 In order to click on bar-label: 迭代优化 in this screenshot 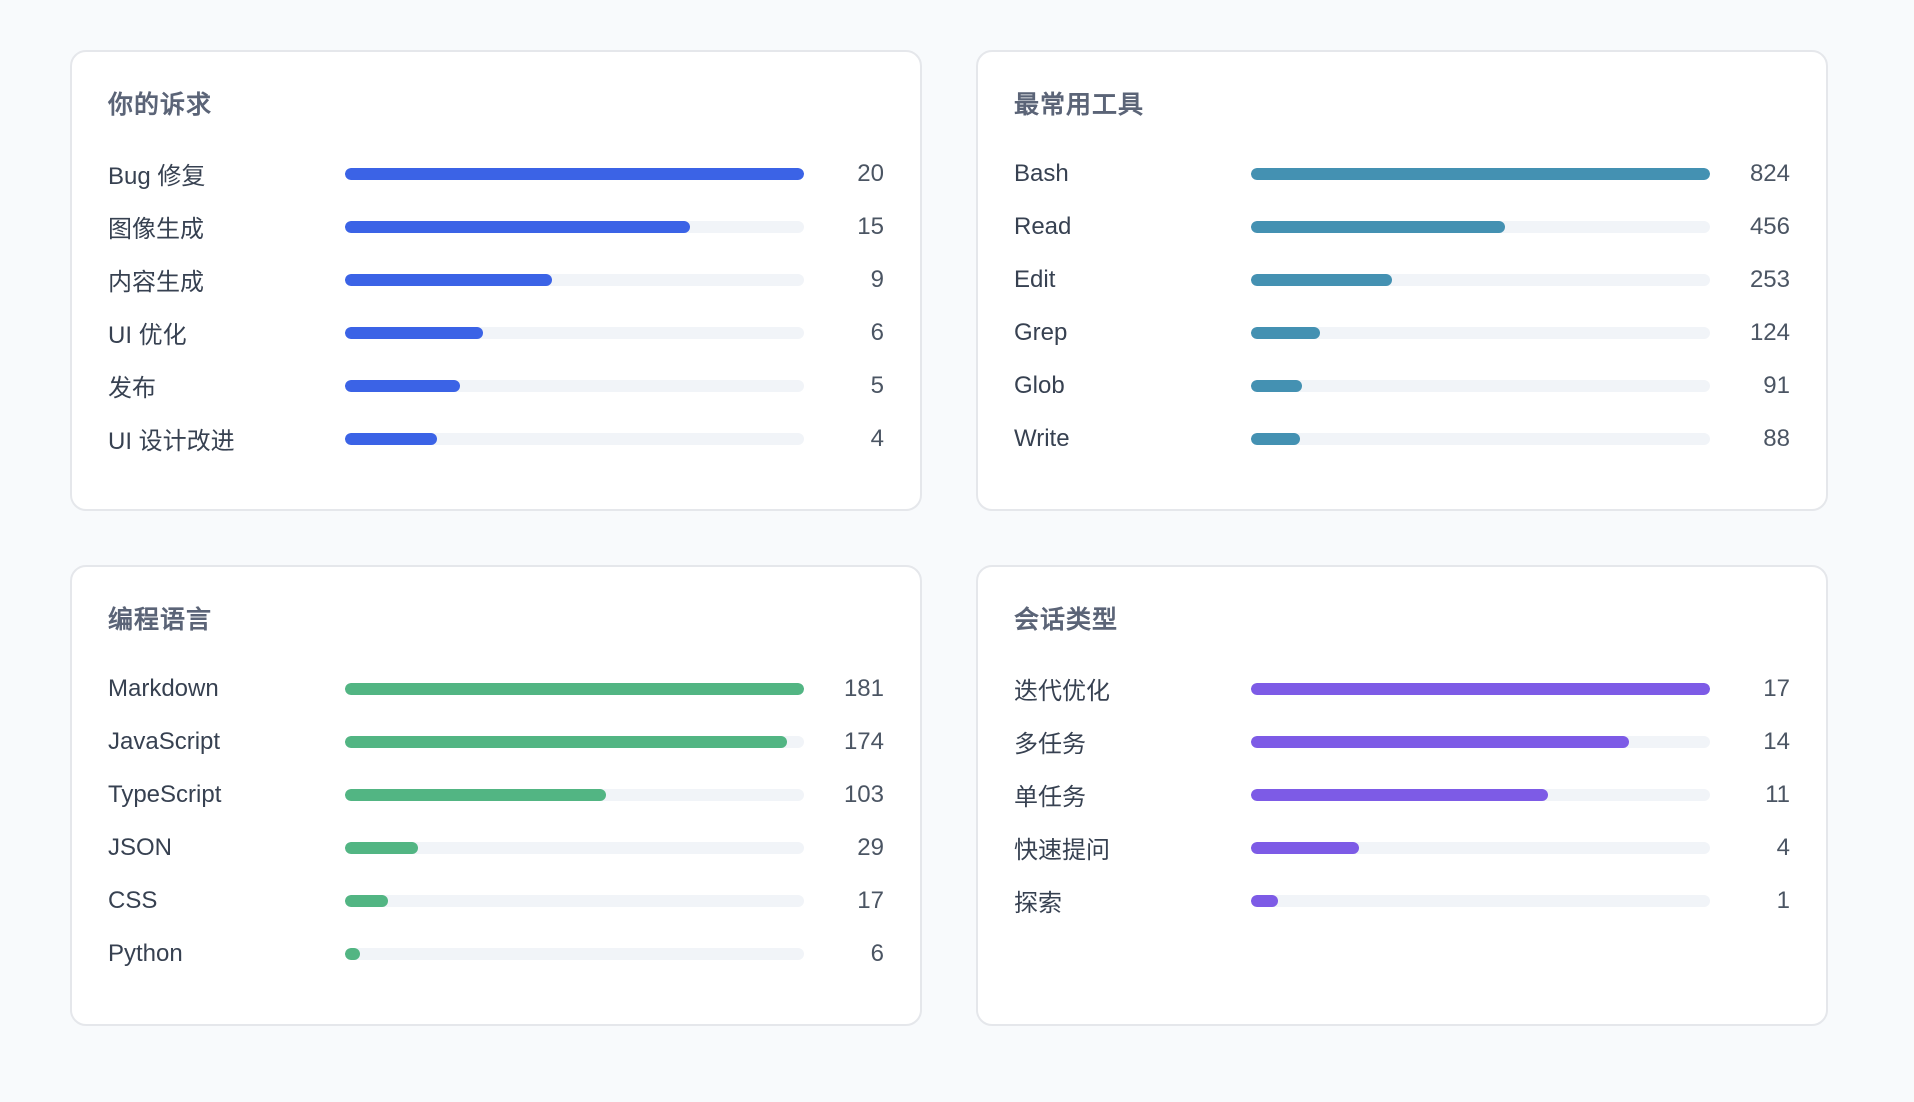, I will do `click(1062, 691)`.